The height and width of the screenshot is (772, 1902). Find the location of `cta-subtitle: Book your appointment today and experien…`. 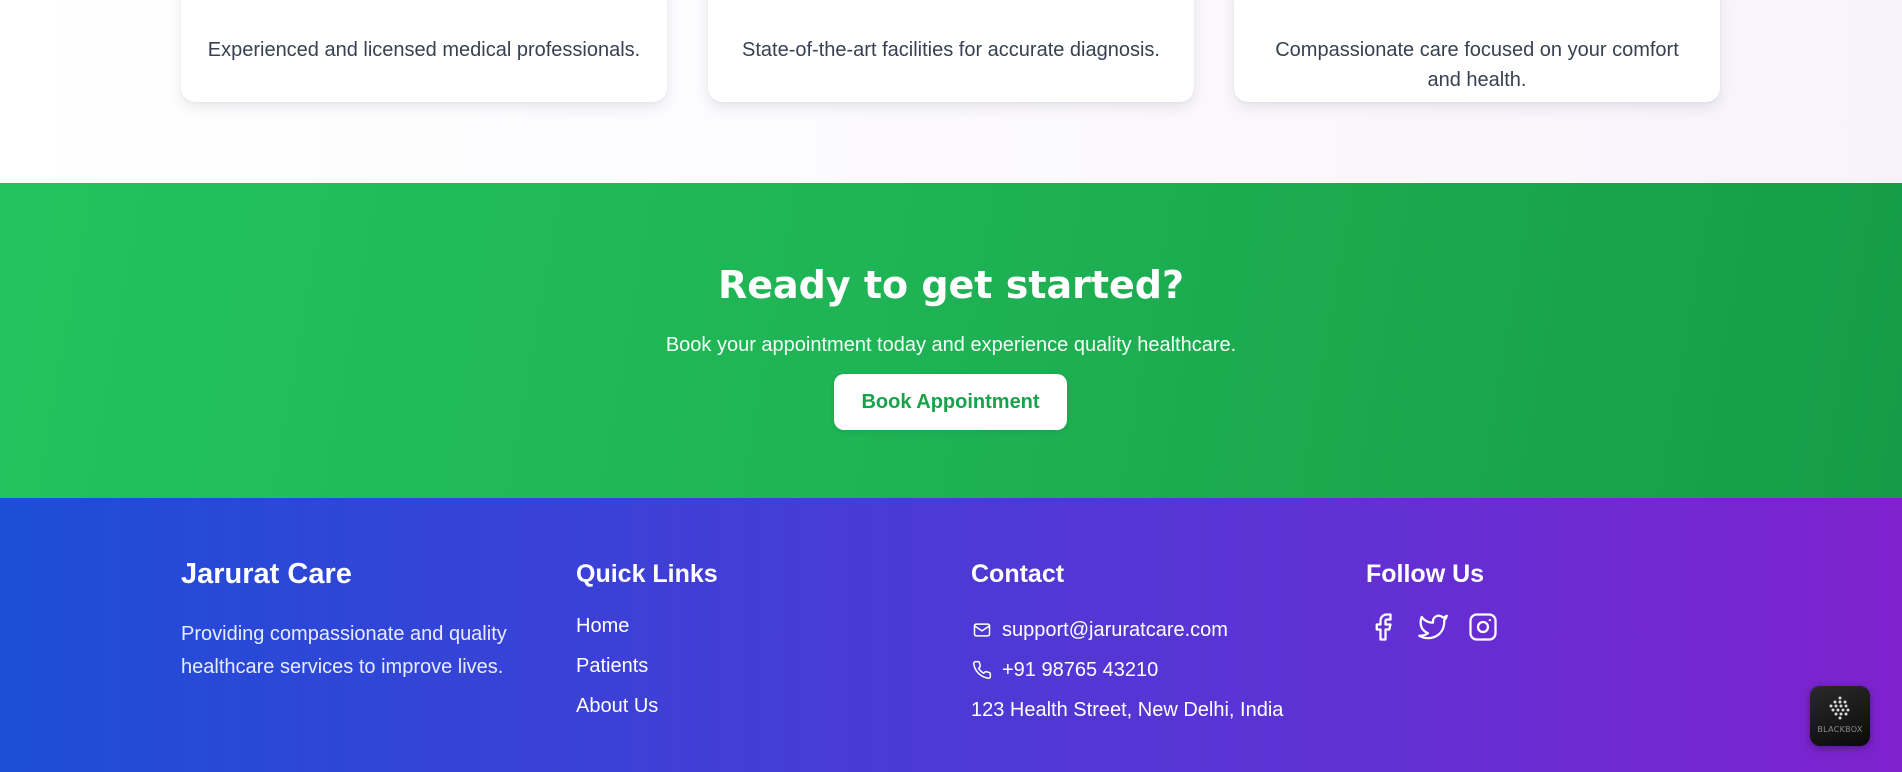

cta-subtitle: Book your appointment today and experien… is located at coordinates (951, 345).